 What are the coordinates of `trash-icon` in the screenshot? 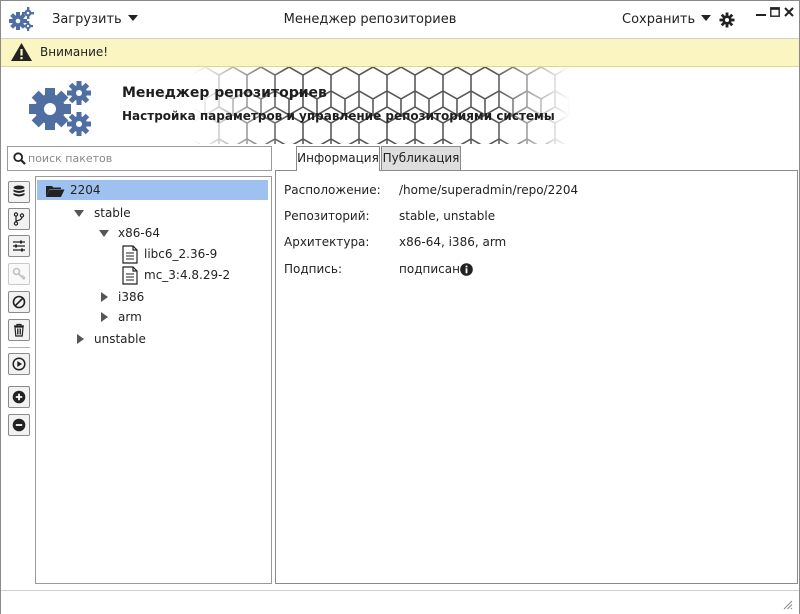 It's located at (19, 330).